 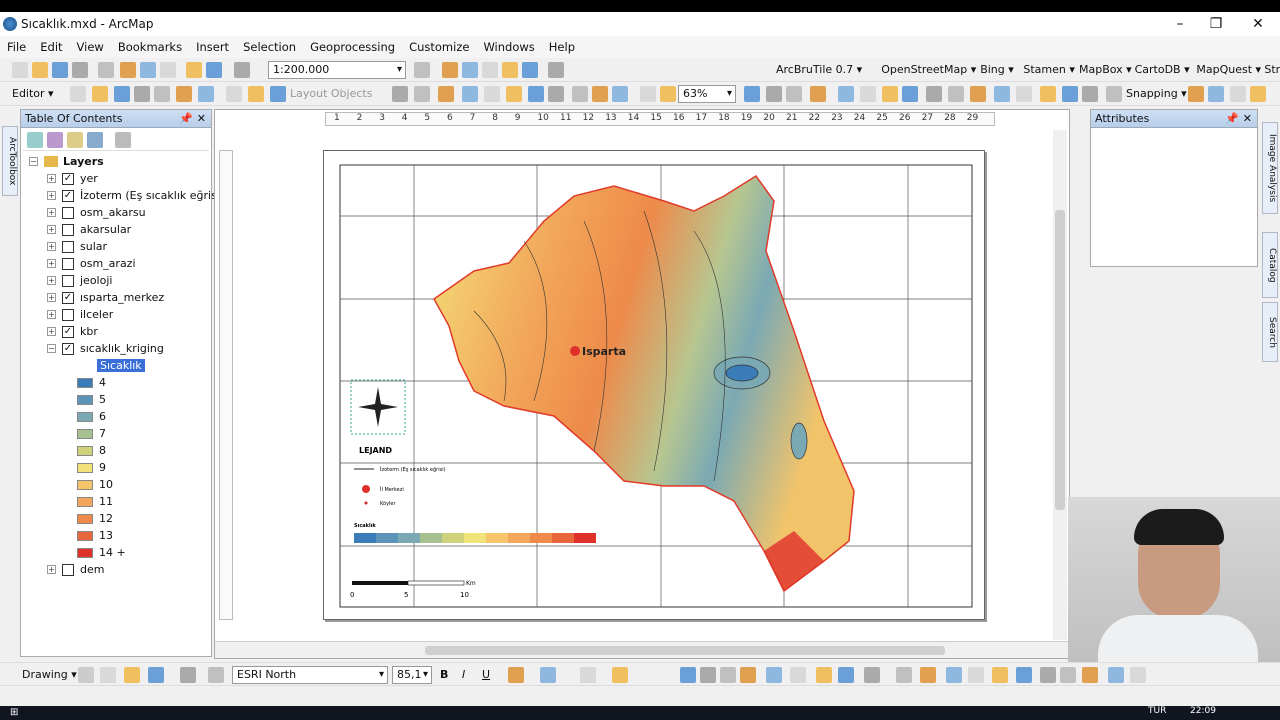 I want to click on layer-row-5: + osm_arazi, so click(x=91, y=263).